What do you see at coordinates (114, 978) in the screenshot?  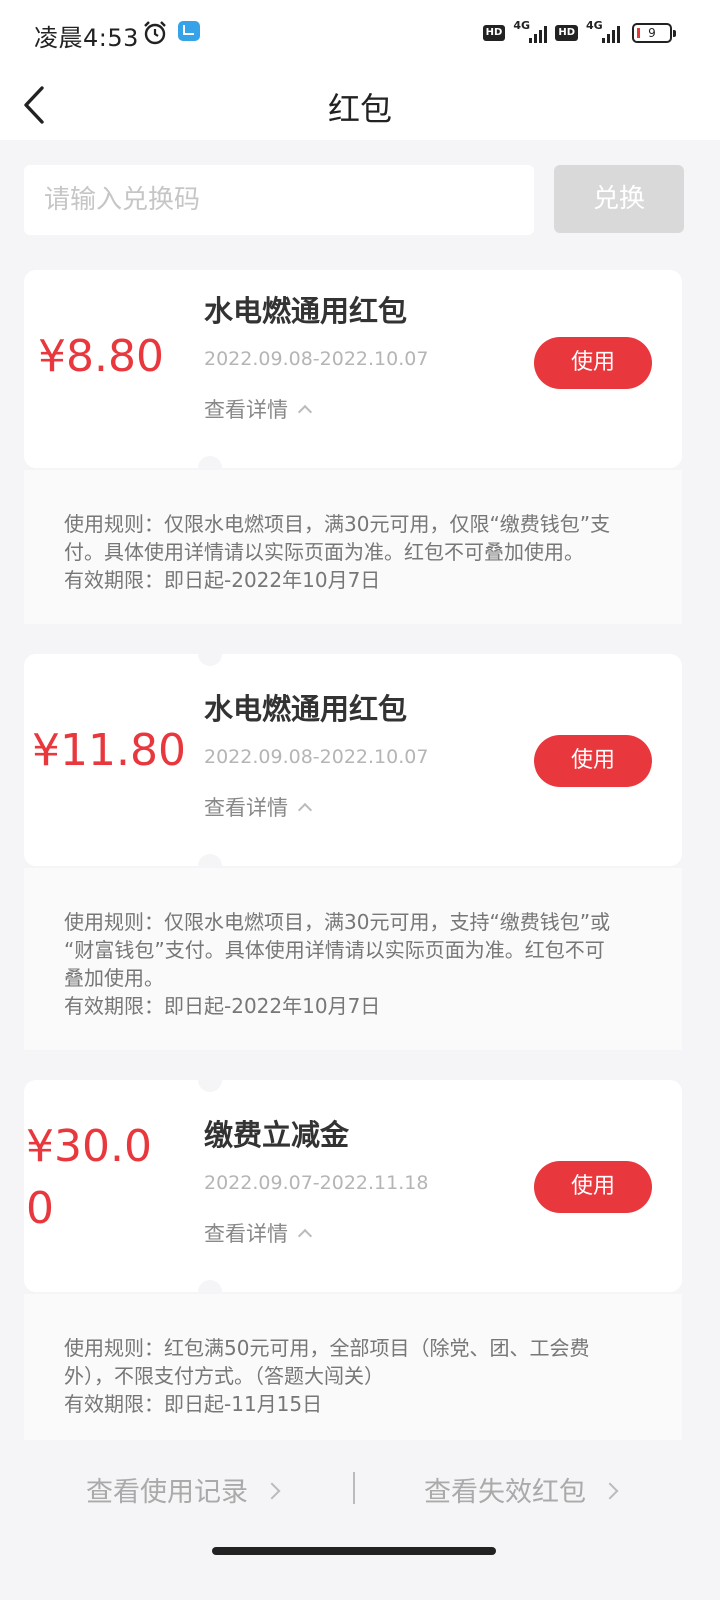 I see `coupon-rule-line: 叠加使用。` at bounding box center [114, 978].